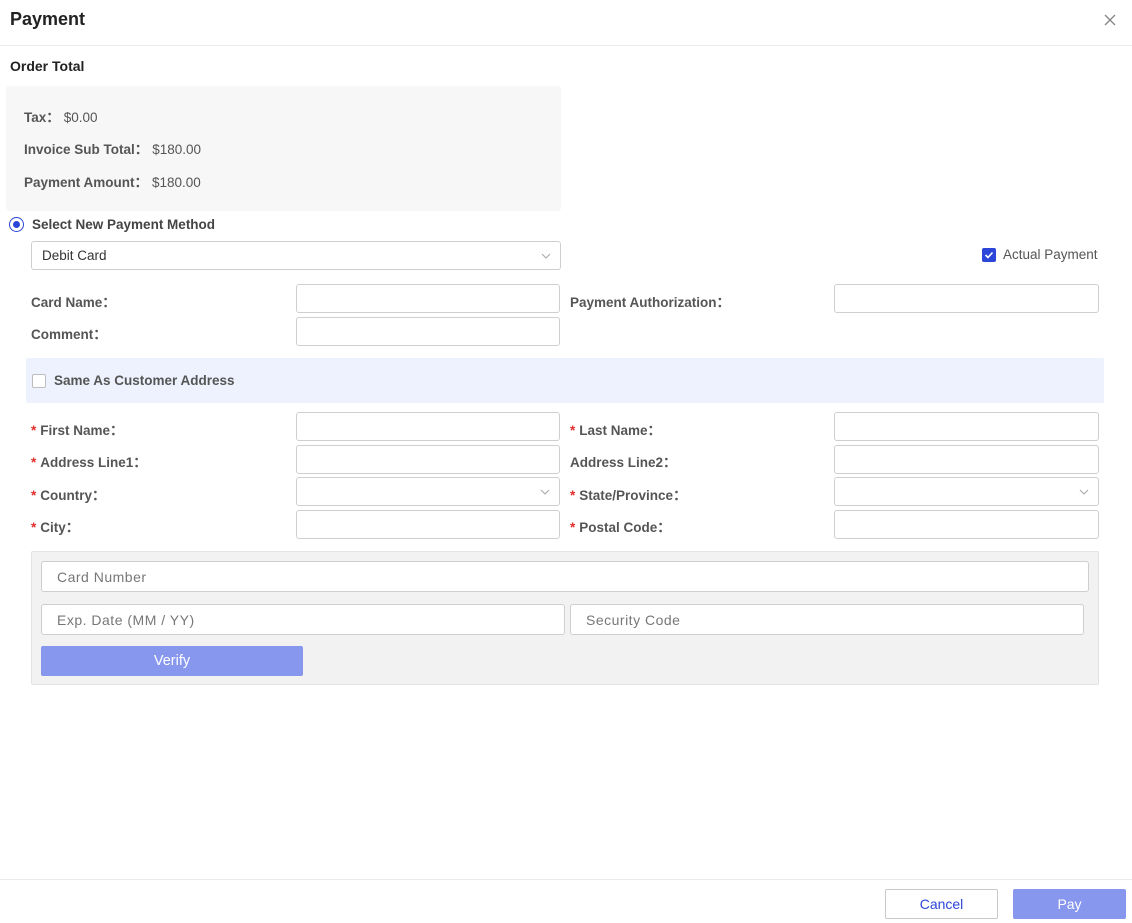 The width and height of the screenshot is (1132, 923). I want to click on sub-total-row: Invoice Sub Total： $180.00, so click(112, 148).